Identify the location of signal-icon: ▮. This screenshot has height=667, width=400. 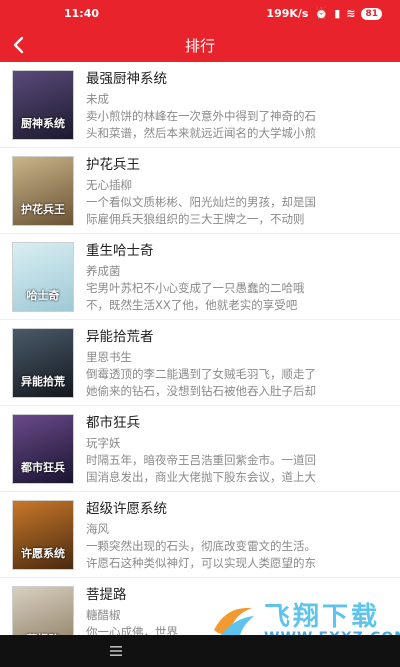
(337, 13).